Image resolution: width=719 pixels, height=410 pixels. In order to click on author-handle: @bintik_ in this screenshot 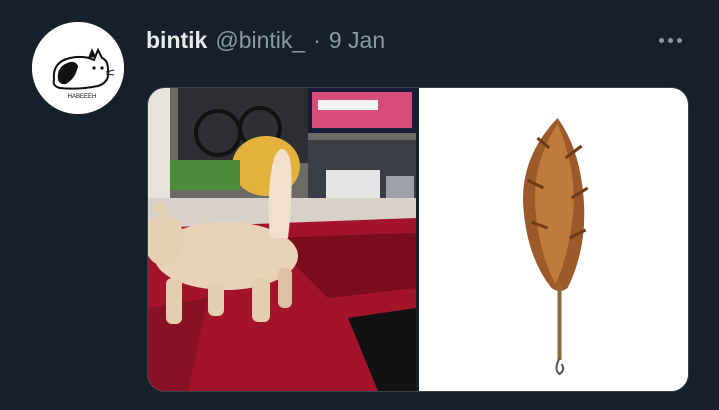, I will do `click(260, 40)`.